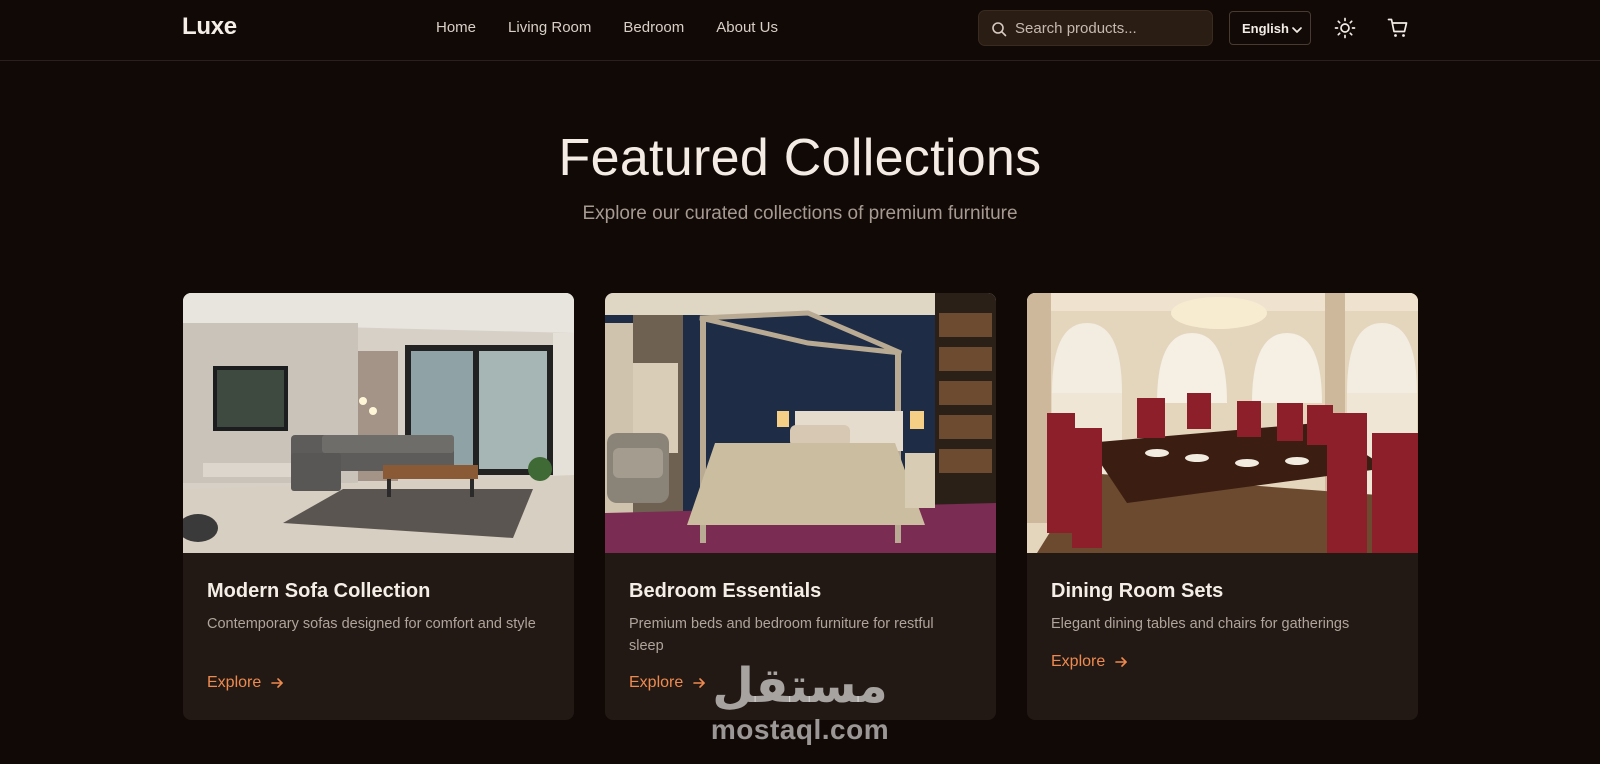 Image resolution: width=1600 pixels, height=764 pixels. I want to click on cart-button, so click(1398, 30).